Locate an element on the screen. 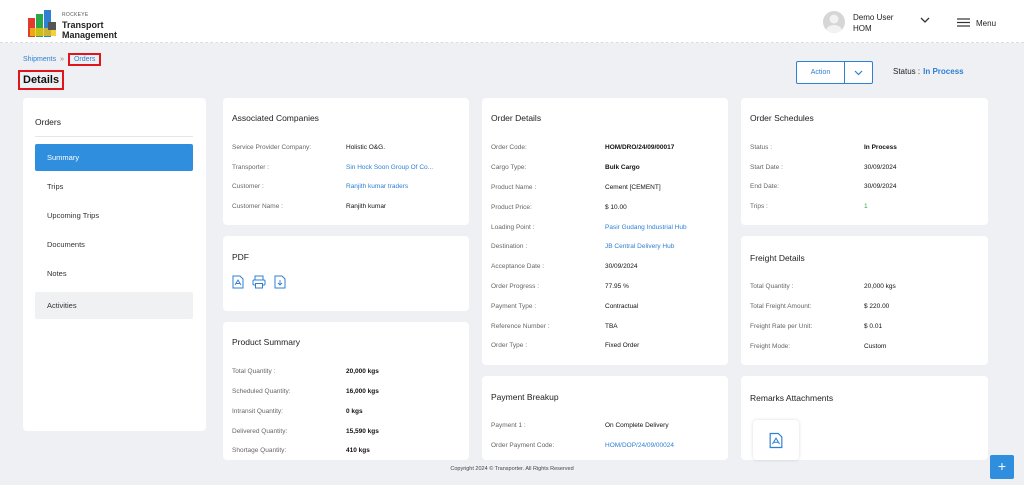  card-title: Freight Details is located at coordinates (777, 258).